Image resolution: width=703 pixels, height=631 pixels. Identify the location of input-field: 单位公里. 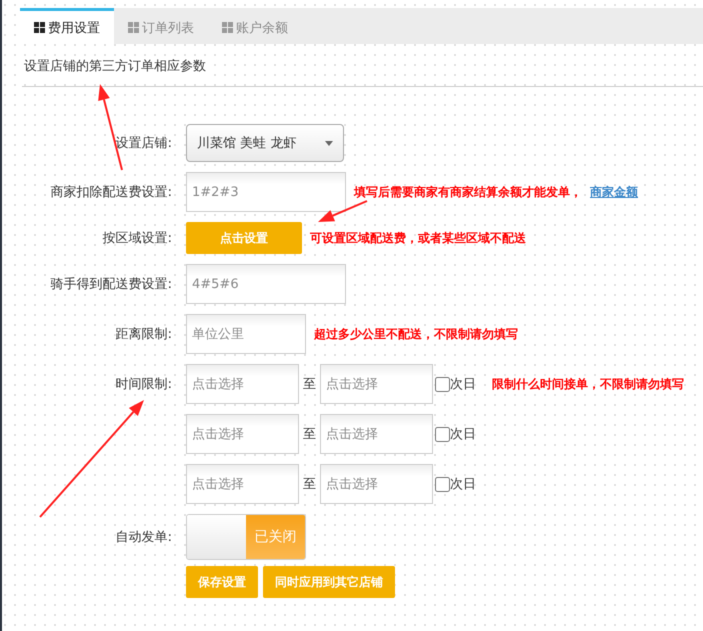
(246, 334).